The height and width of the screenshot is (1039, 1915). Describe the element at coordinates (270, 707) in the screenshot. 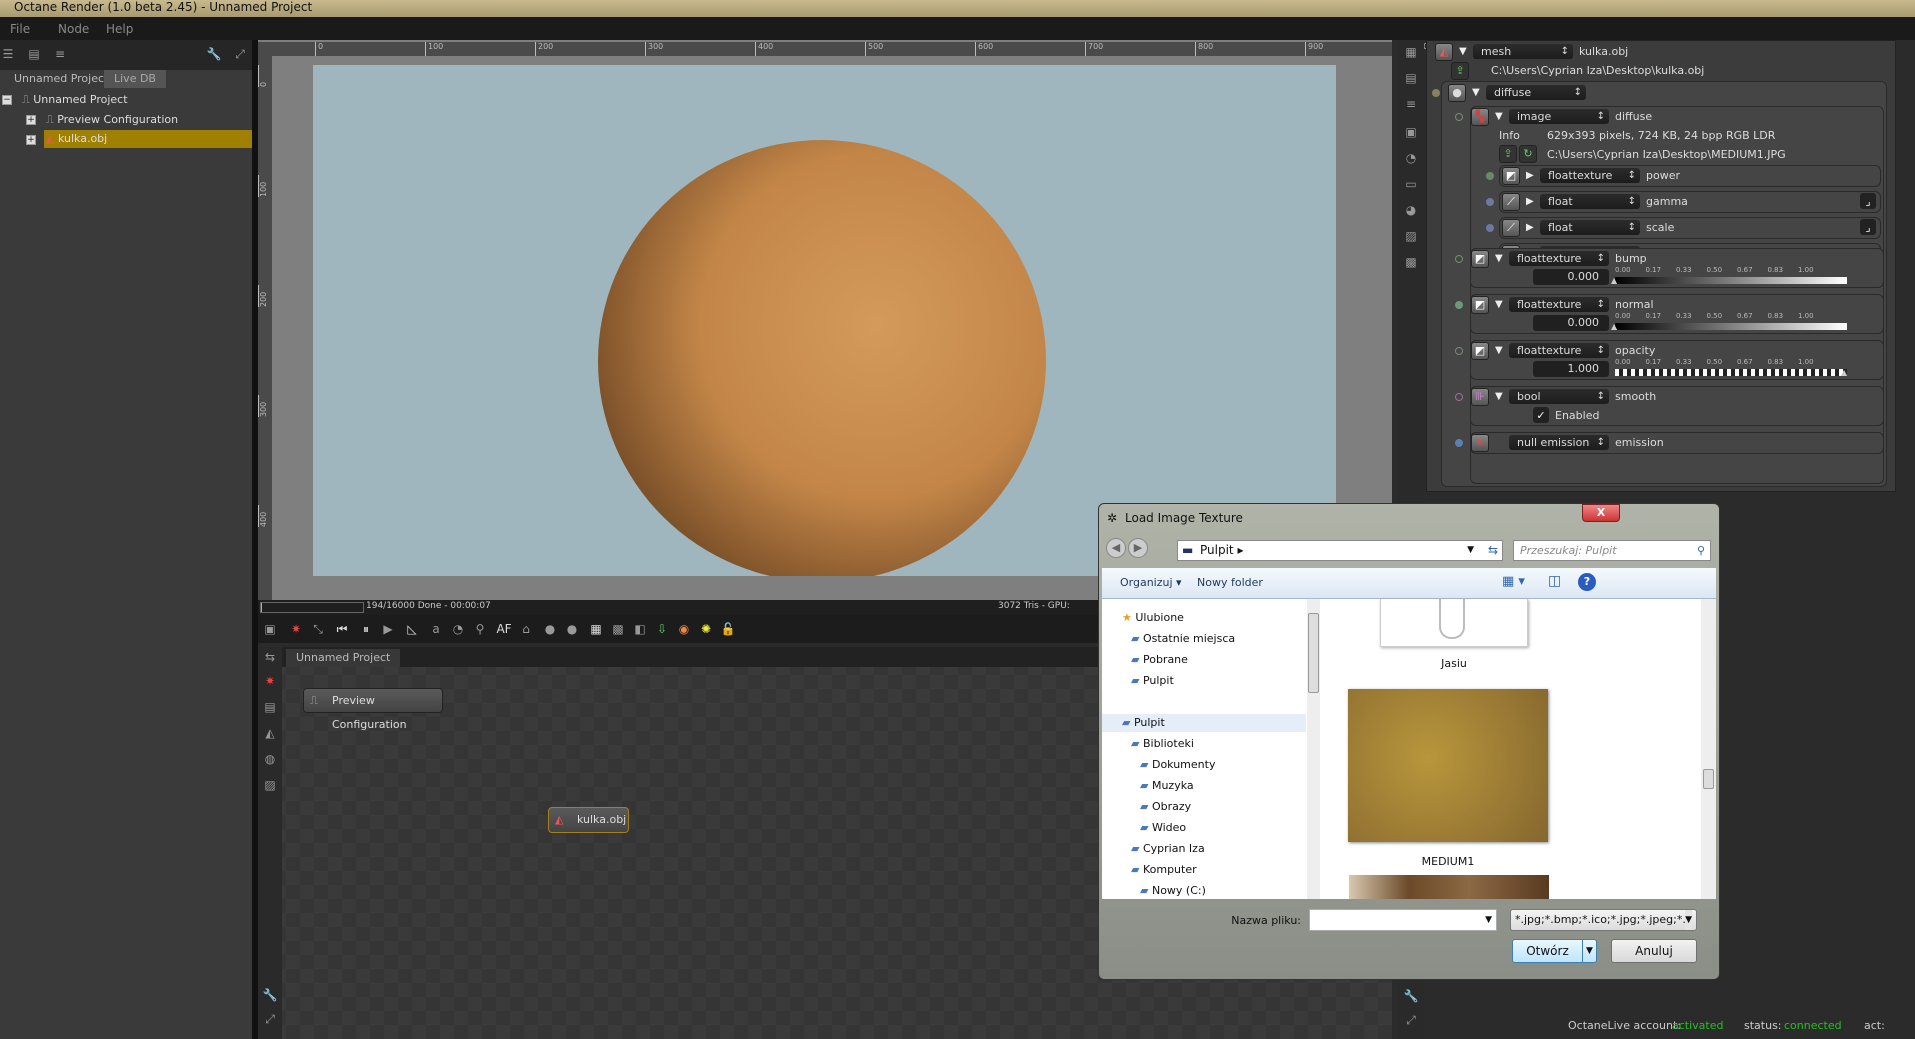

I see `render-target-icon: ▤` at that location.